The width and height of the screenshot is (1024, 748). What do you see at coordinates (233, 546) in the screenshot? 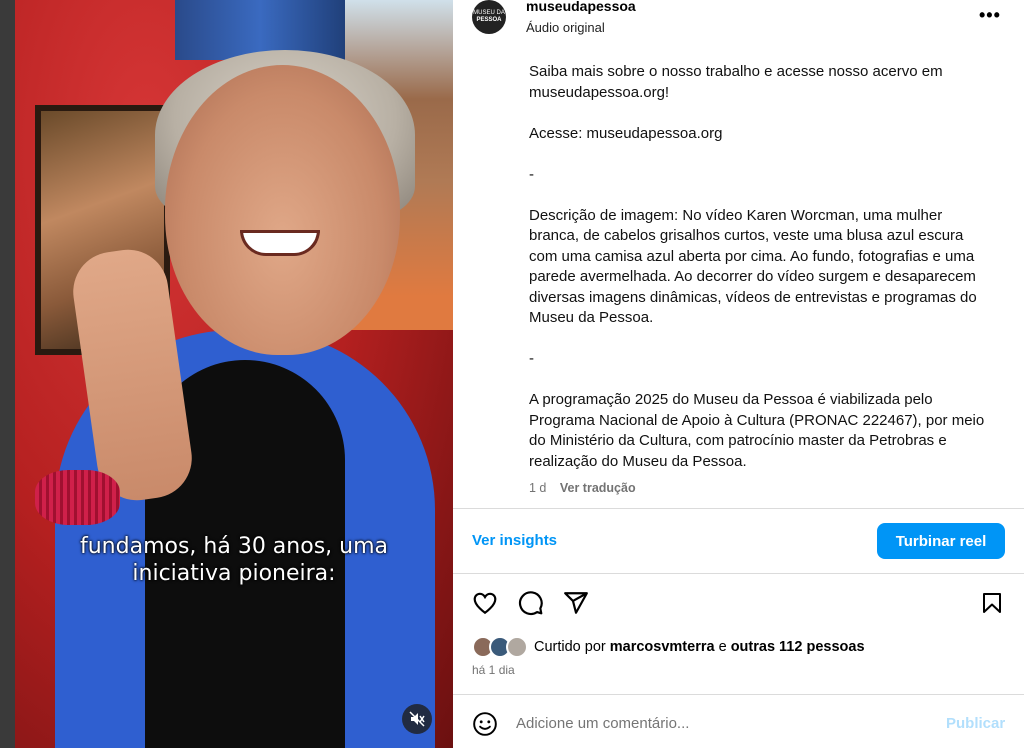
I see `video-caption-line1: fundamos, há 30 anos, uma` at bounding box center [233, 546].